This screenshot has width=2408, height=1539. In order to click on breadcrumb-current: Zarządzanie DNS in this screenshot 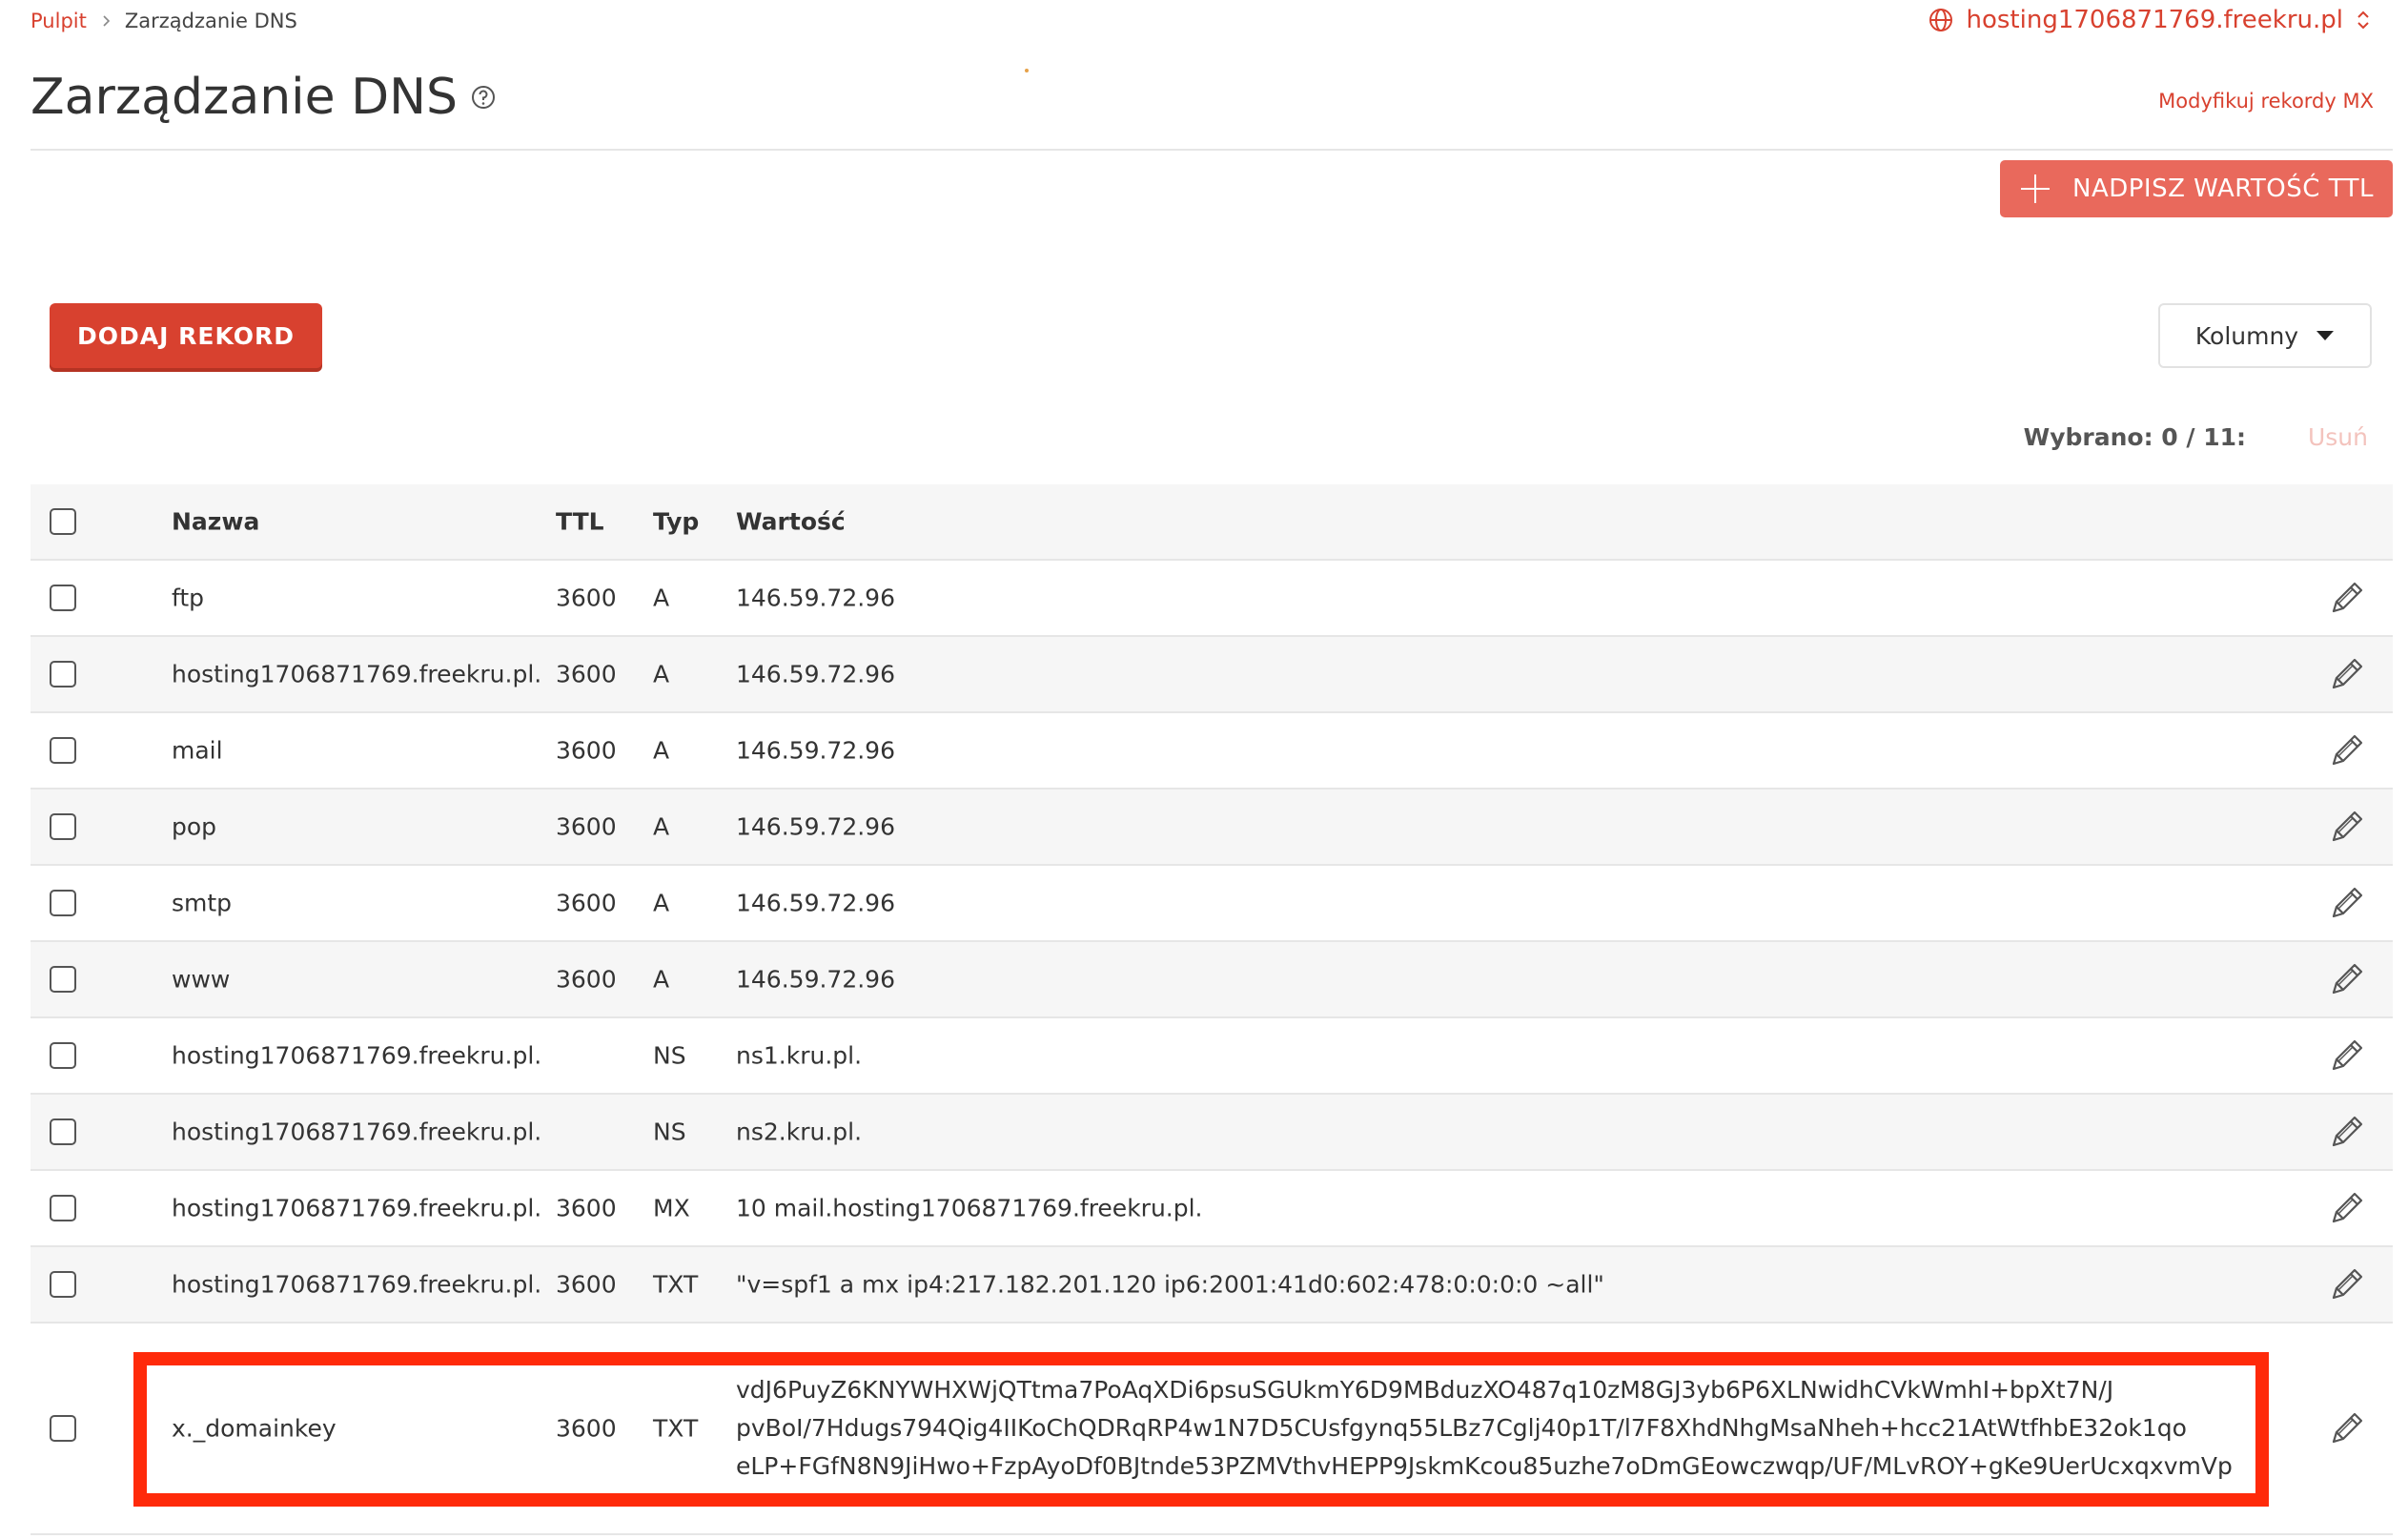, I will do `click(210, 21)`.